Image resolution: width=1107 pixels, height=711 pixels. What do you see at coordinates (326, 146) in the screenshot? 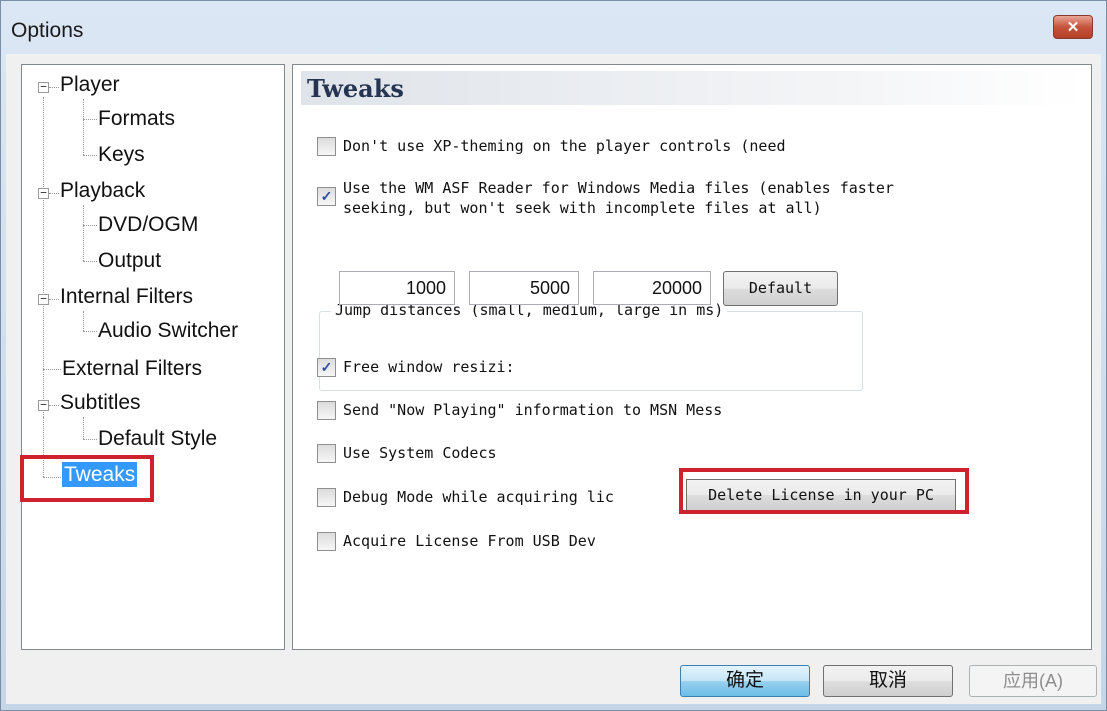
I see `xp-theming-checkbox` at bounding box center [326, 146].